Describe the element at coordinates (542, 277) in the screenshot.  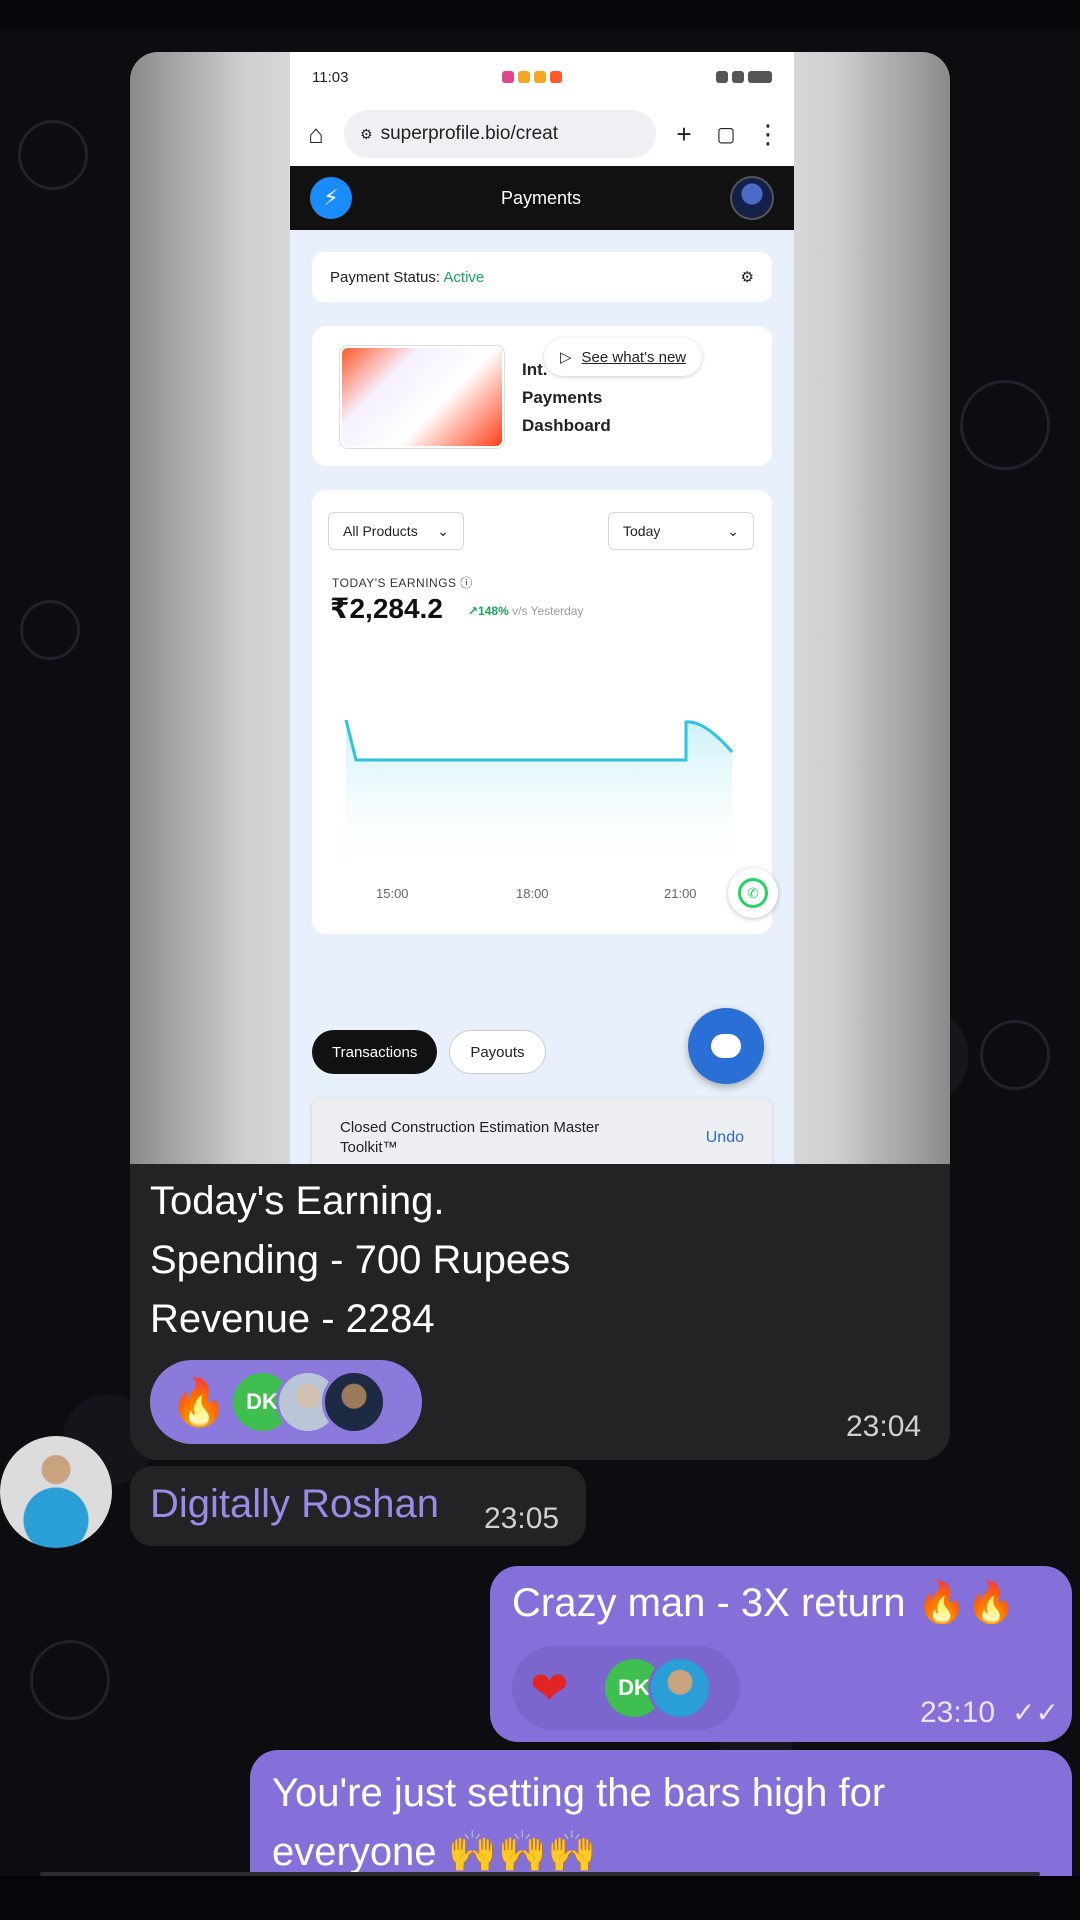
I see `payment-status-card: Payment Status: Active ⚙` at that location.